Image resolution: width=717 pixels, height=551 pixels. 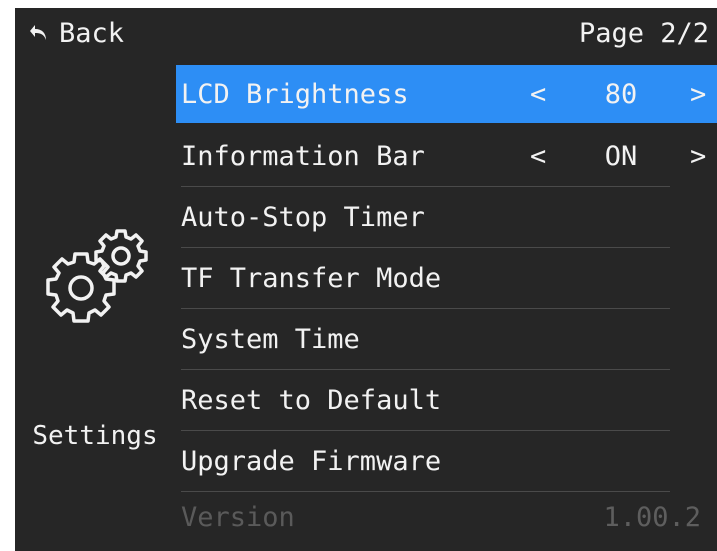 I want to click on page-indicator: Page 2/2, so click(x=643, y=33).